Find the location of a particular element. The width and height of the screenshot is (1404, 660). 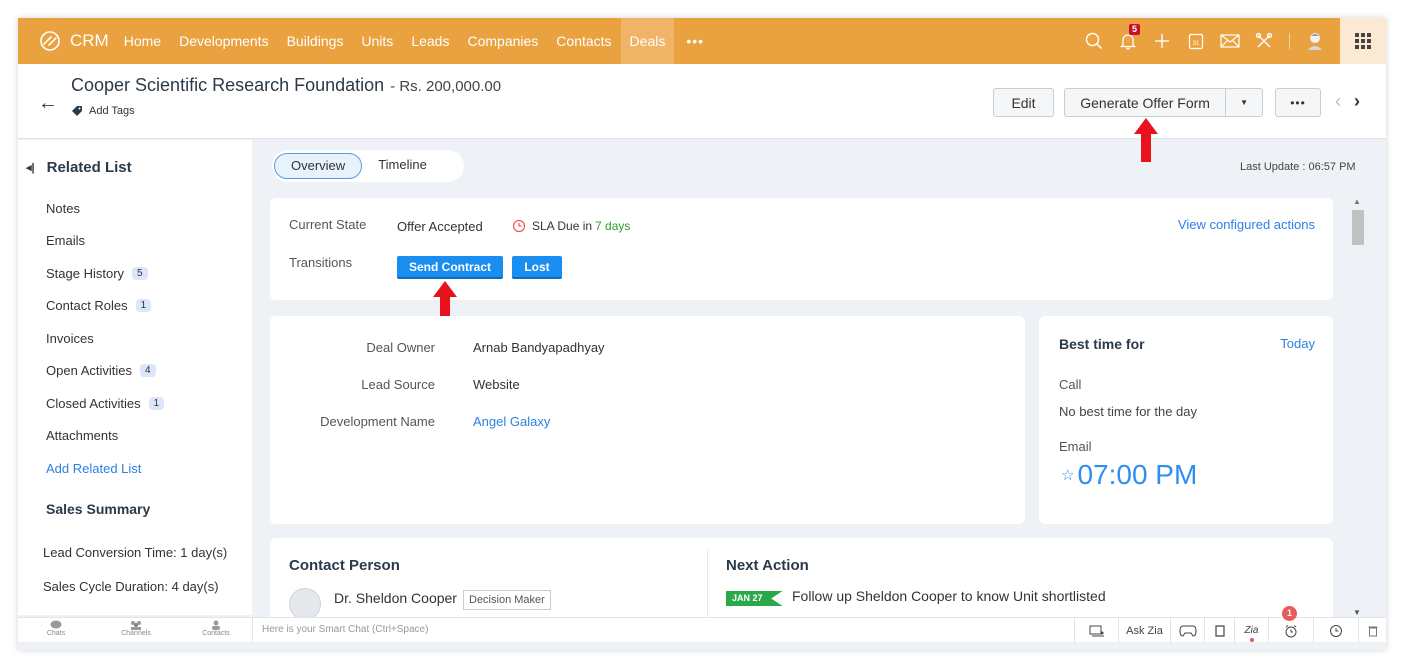

user-avatar-icon is located at coordinates (1315, 41).